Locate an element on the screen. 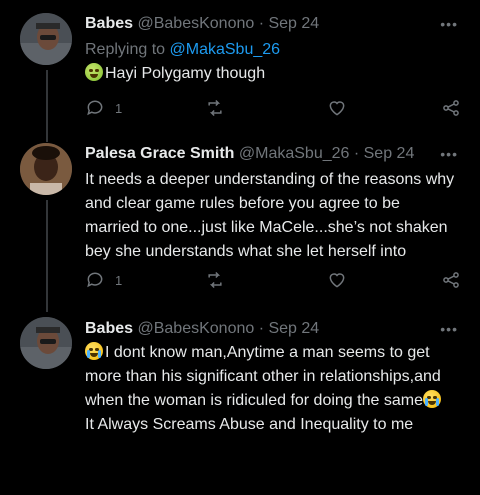  tweet-text-content: Hayi Polygamy though is located at coordinates (185, 73).